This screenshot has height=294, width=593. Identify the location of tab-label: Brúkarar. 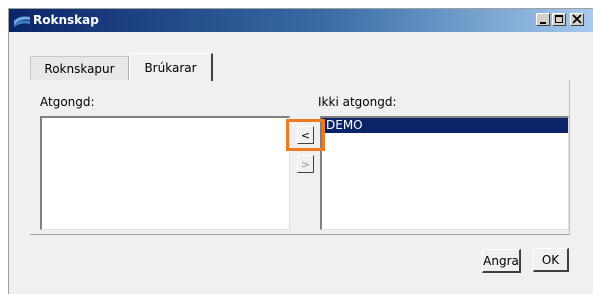
(170, 67).